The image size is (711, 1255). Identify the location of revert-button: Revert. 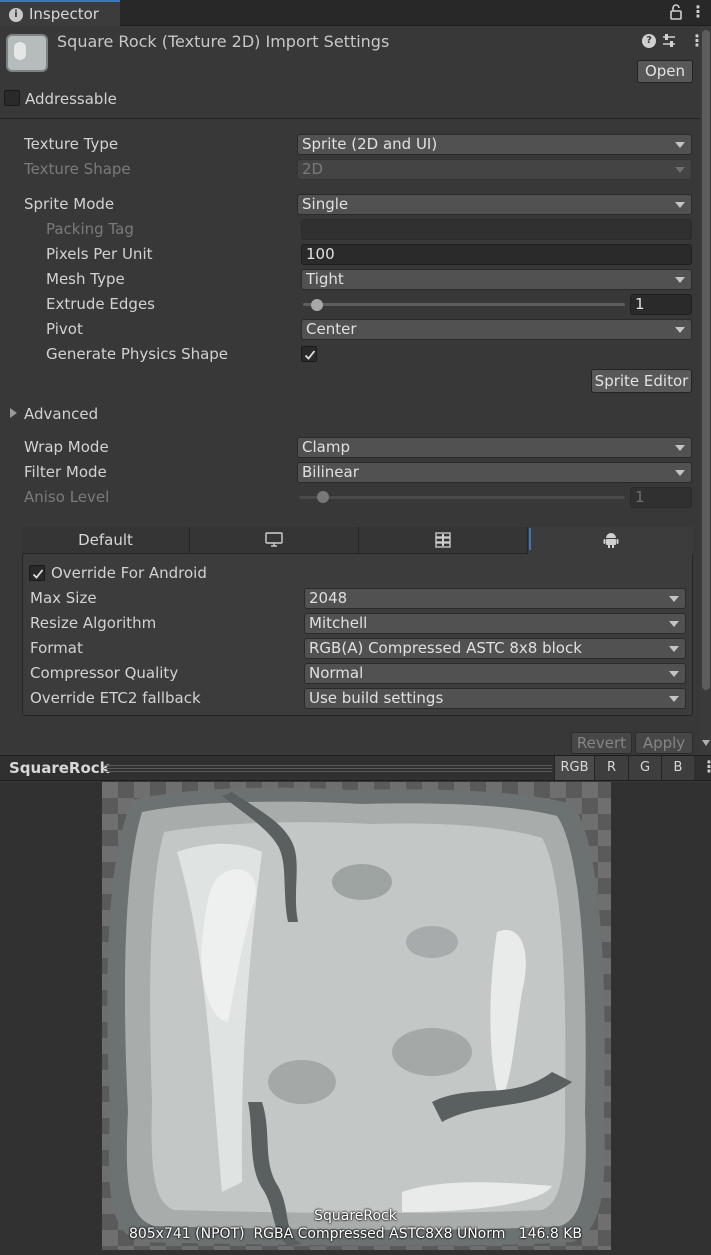
(601, 743).